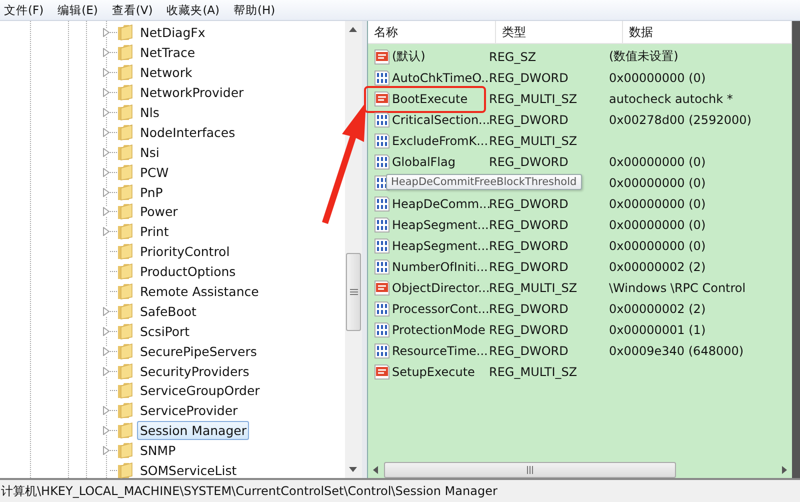 This screenshot has width=800, height=502. I want to click on value-name: BootExecute, so click(430, 99).